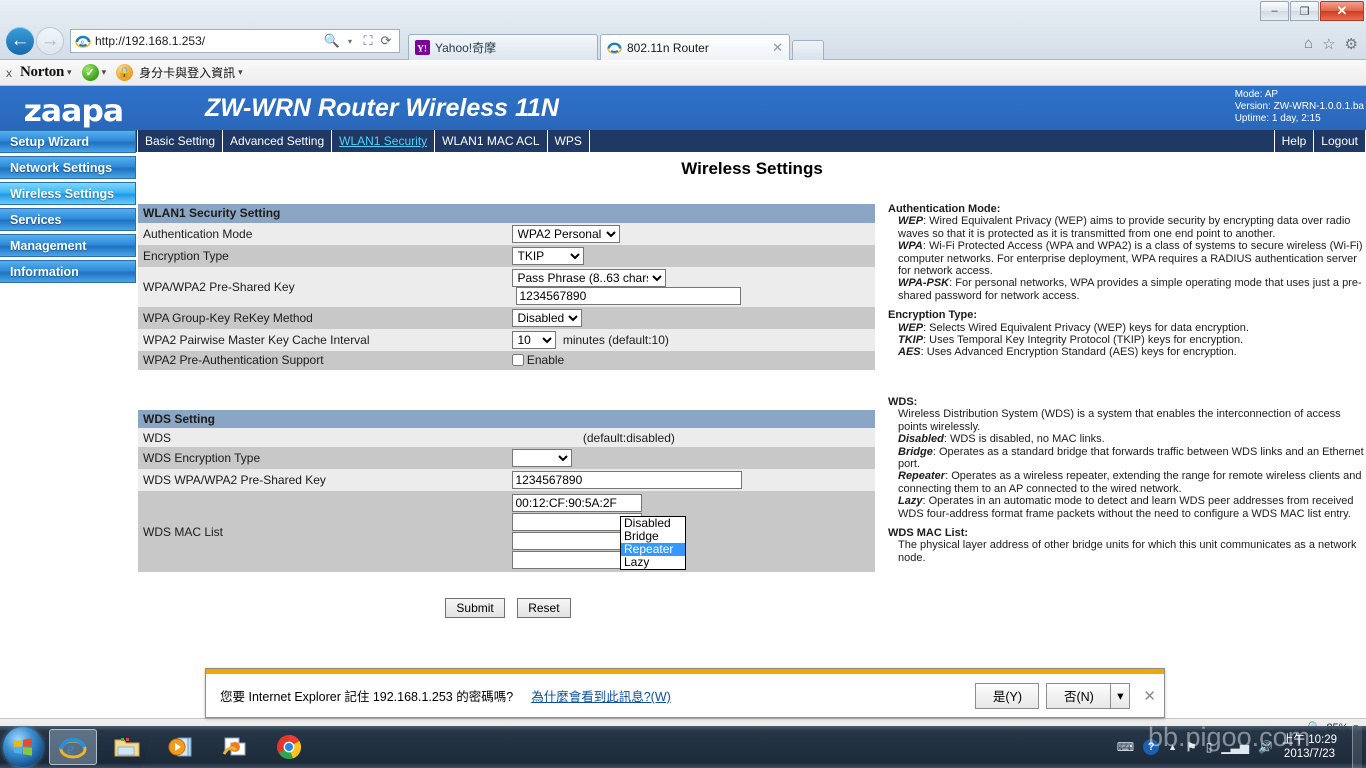  I want to click on rekey-method-select: Disabled, so click(546, 317).